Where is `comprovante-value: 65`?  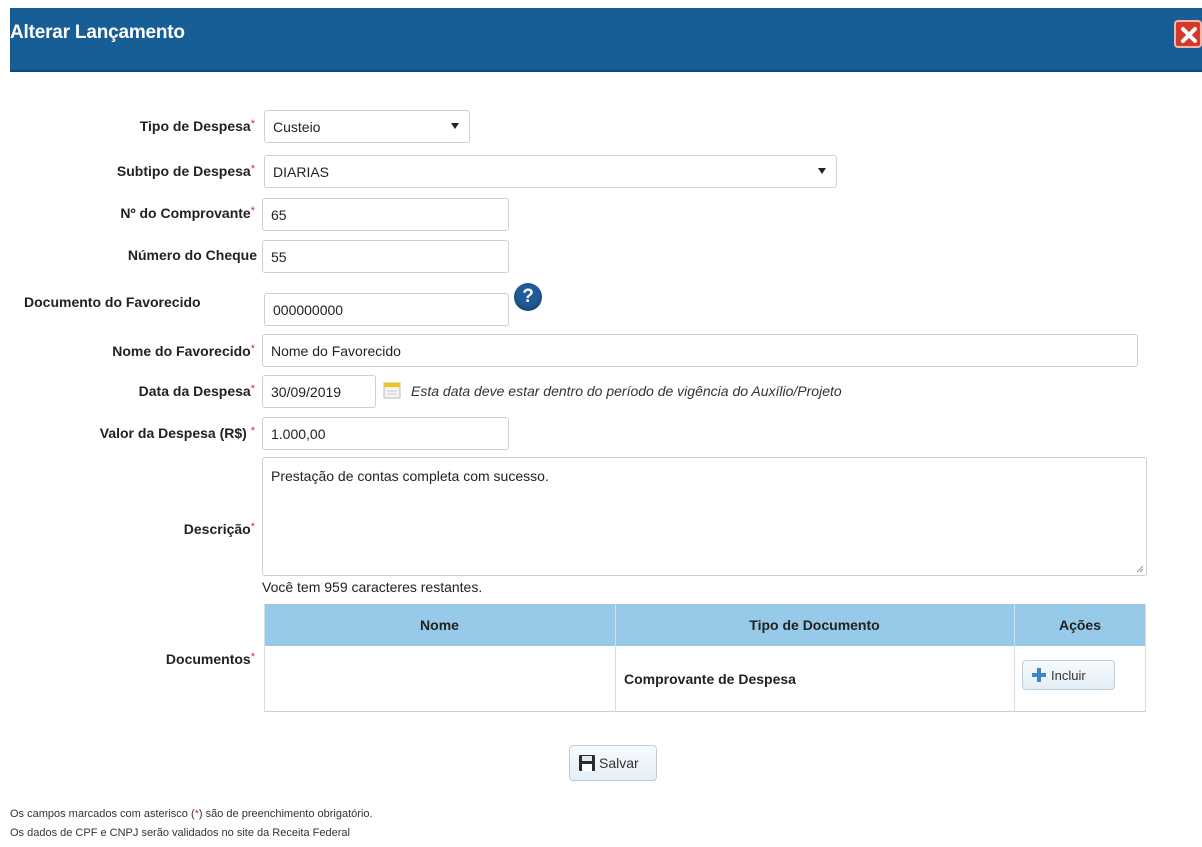 comprovante-value: 65 is located at coordinates (279, 214).